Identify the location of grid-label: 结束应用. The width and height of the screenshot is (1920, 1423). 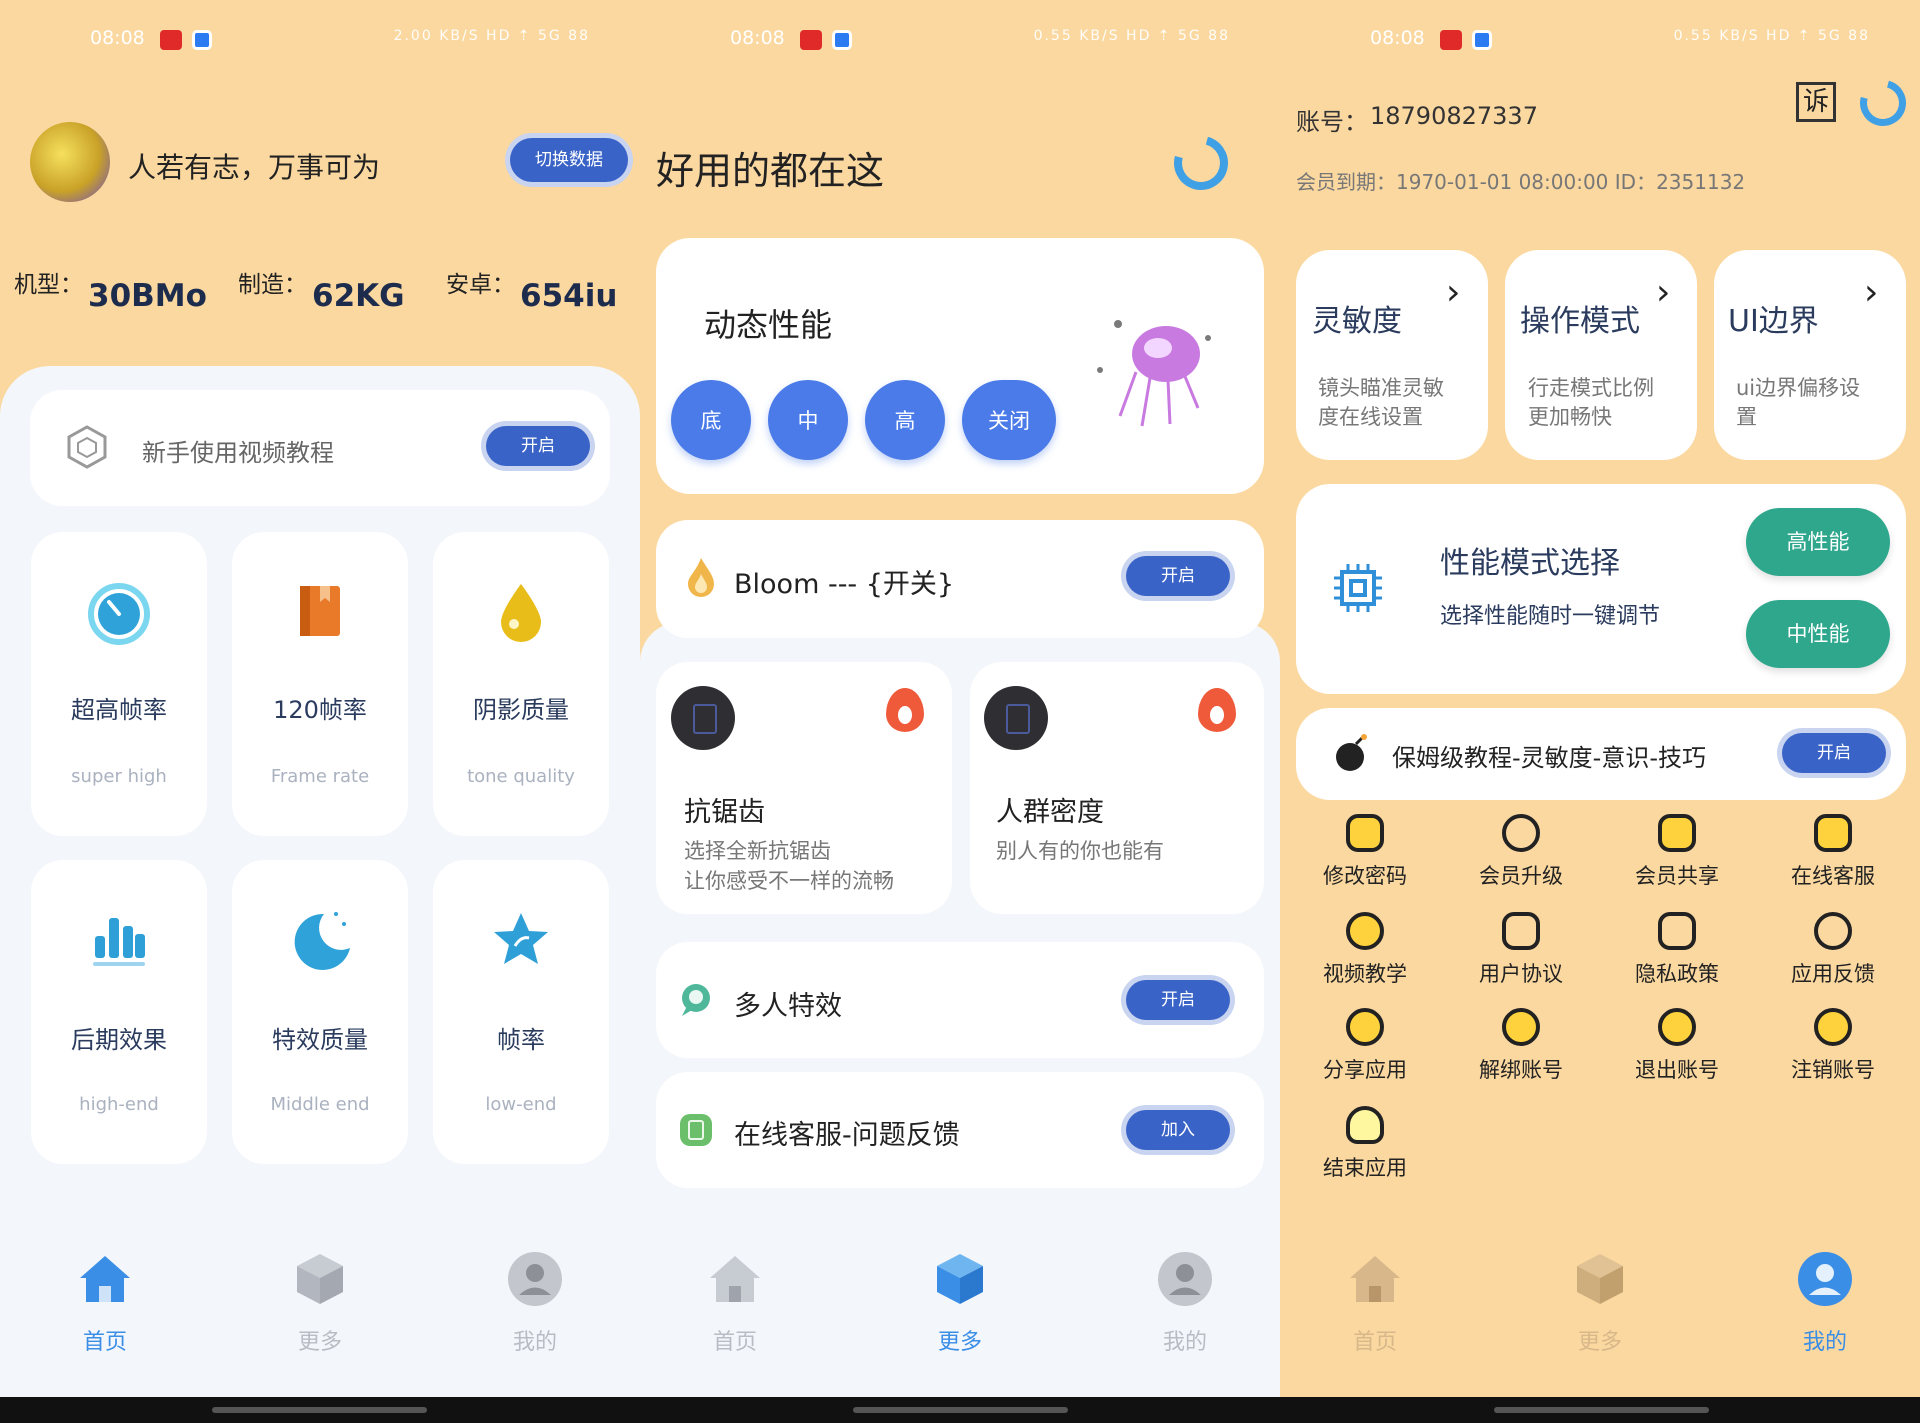
(1365, 1168).